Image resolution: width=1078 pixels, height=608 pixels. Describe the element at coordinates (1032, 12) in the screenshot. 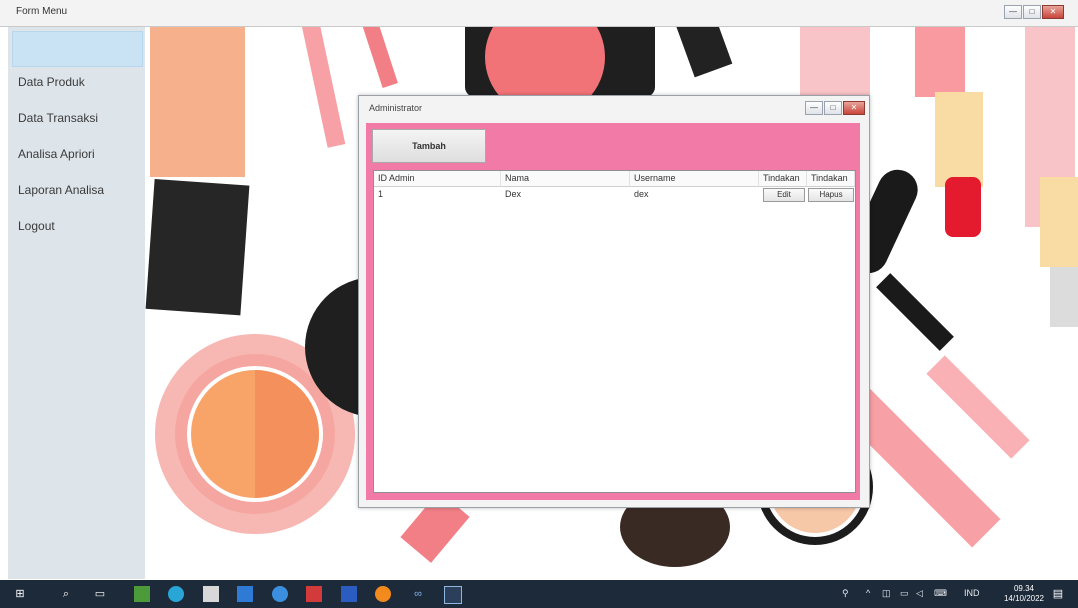

I see `maximize-button: □` at that location.